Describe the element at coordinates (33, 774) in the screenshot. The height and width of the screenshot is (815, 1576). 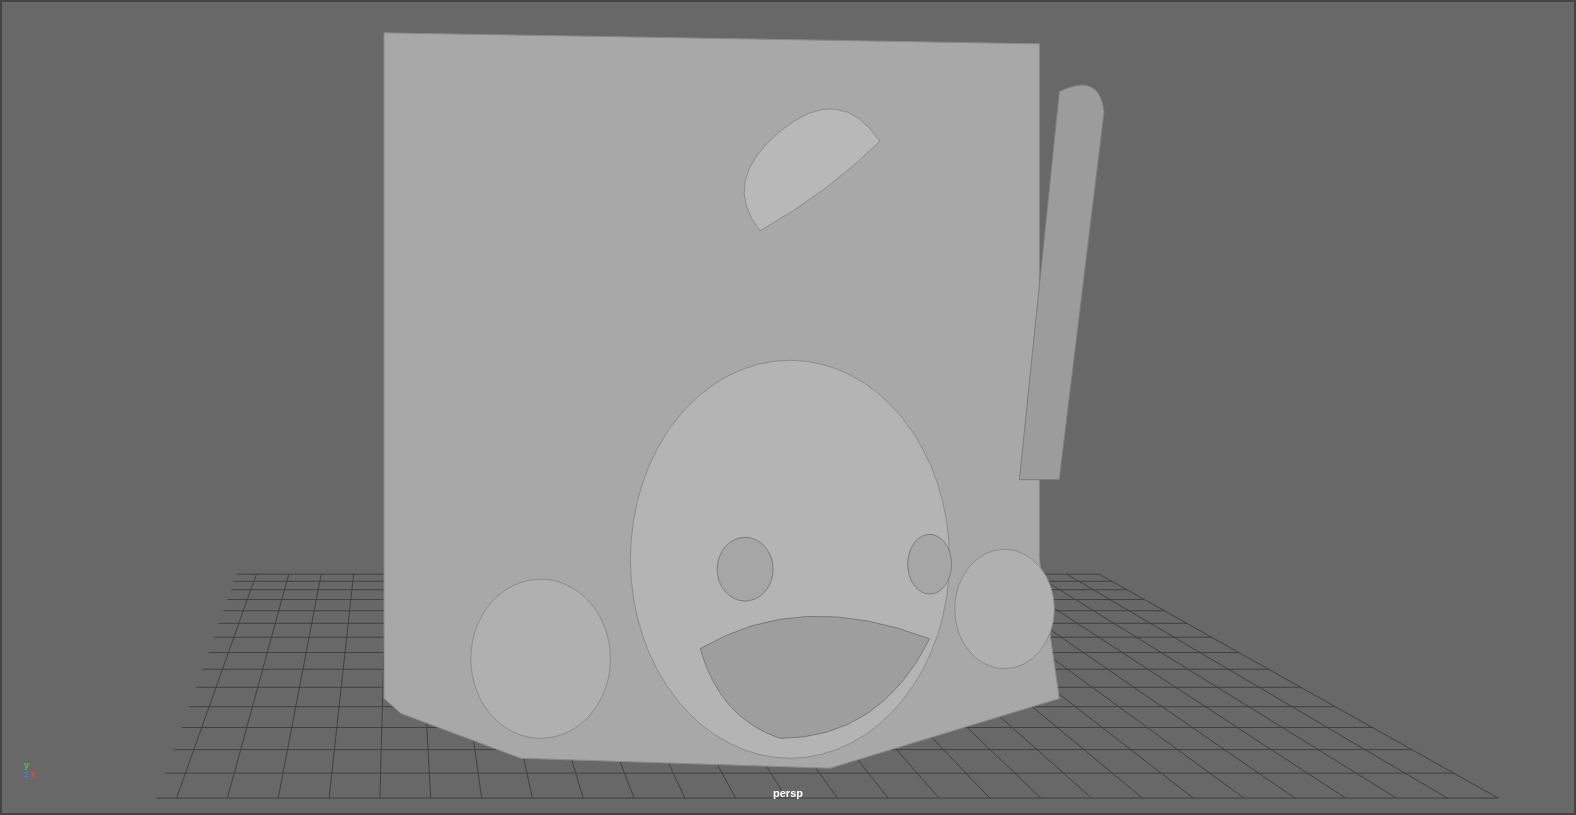
I see `axis-label: x` at that location.